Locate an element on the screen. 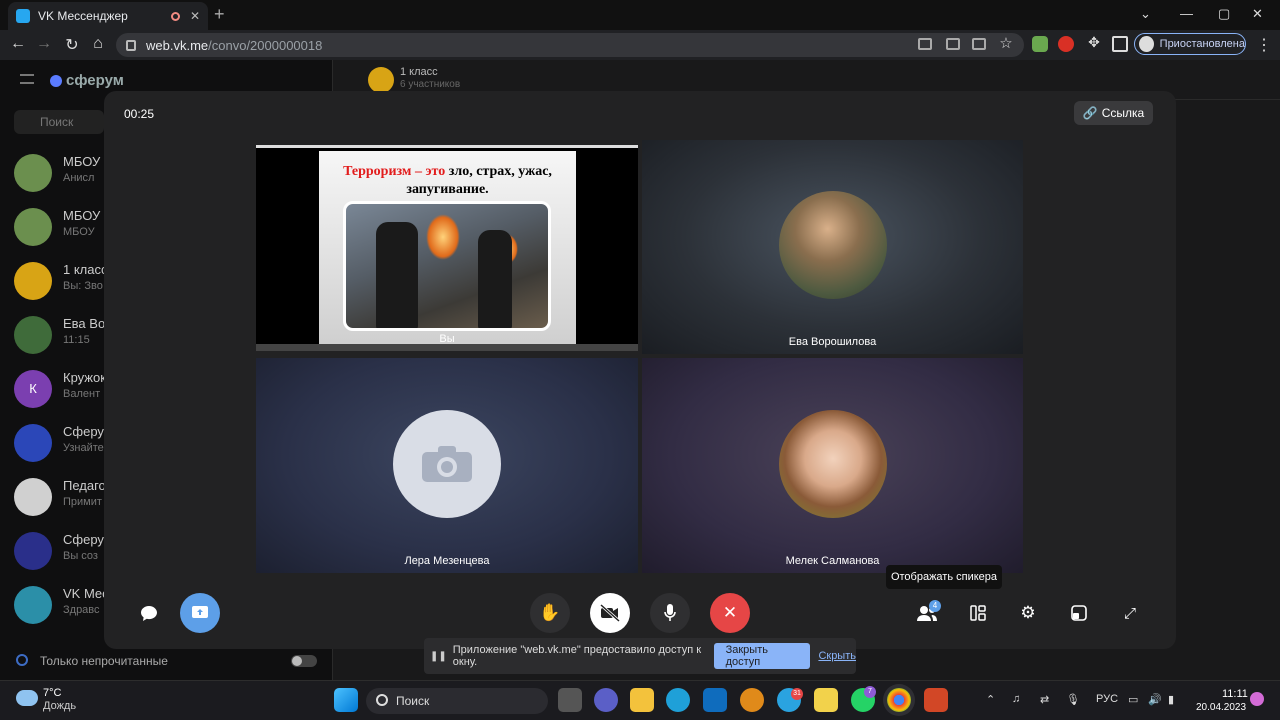 The width and height of the screenshot is (1280, 720). settings-button: ⚙ is located at coordinates (1028, 613).